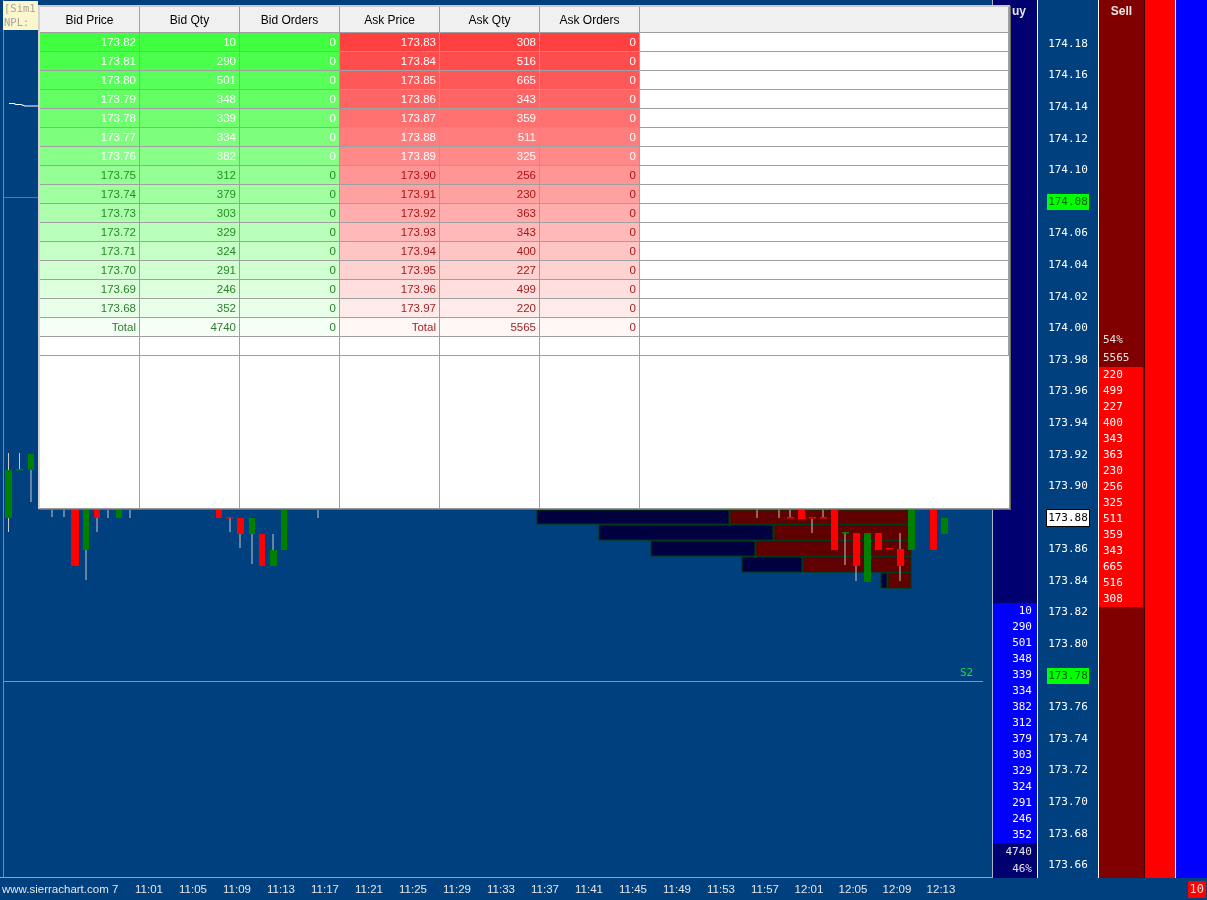 This screenshot has width=1207, height=900. What do you see at coordinates (490, 156) in the screenshot?
I see `table-cell: 325` at bounding box center [490, 156].